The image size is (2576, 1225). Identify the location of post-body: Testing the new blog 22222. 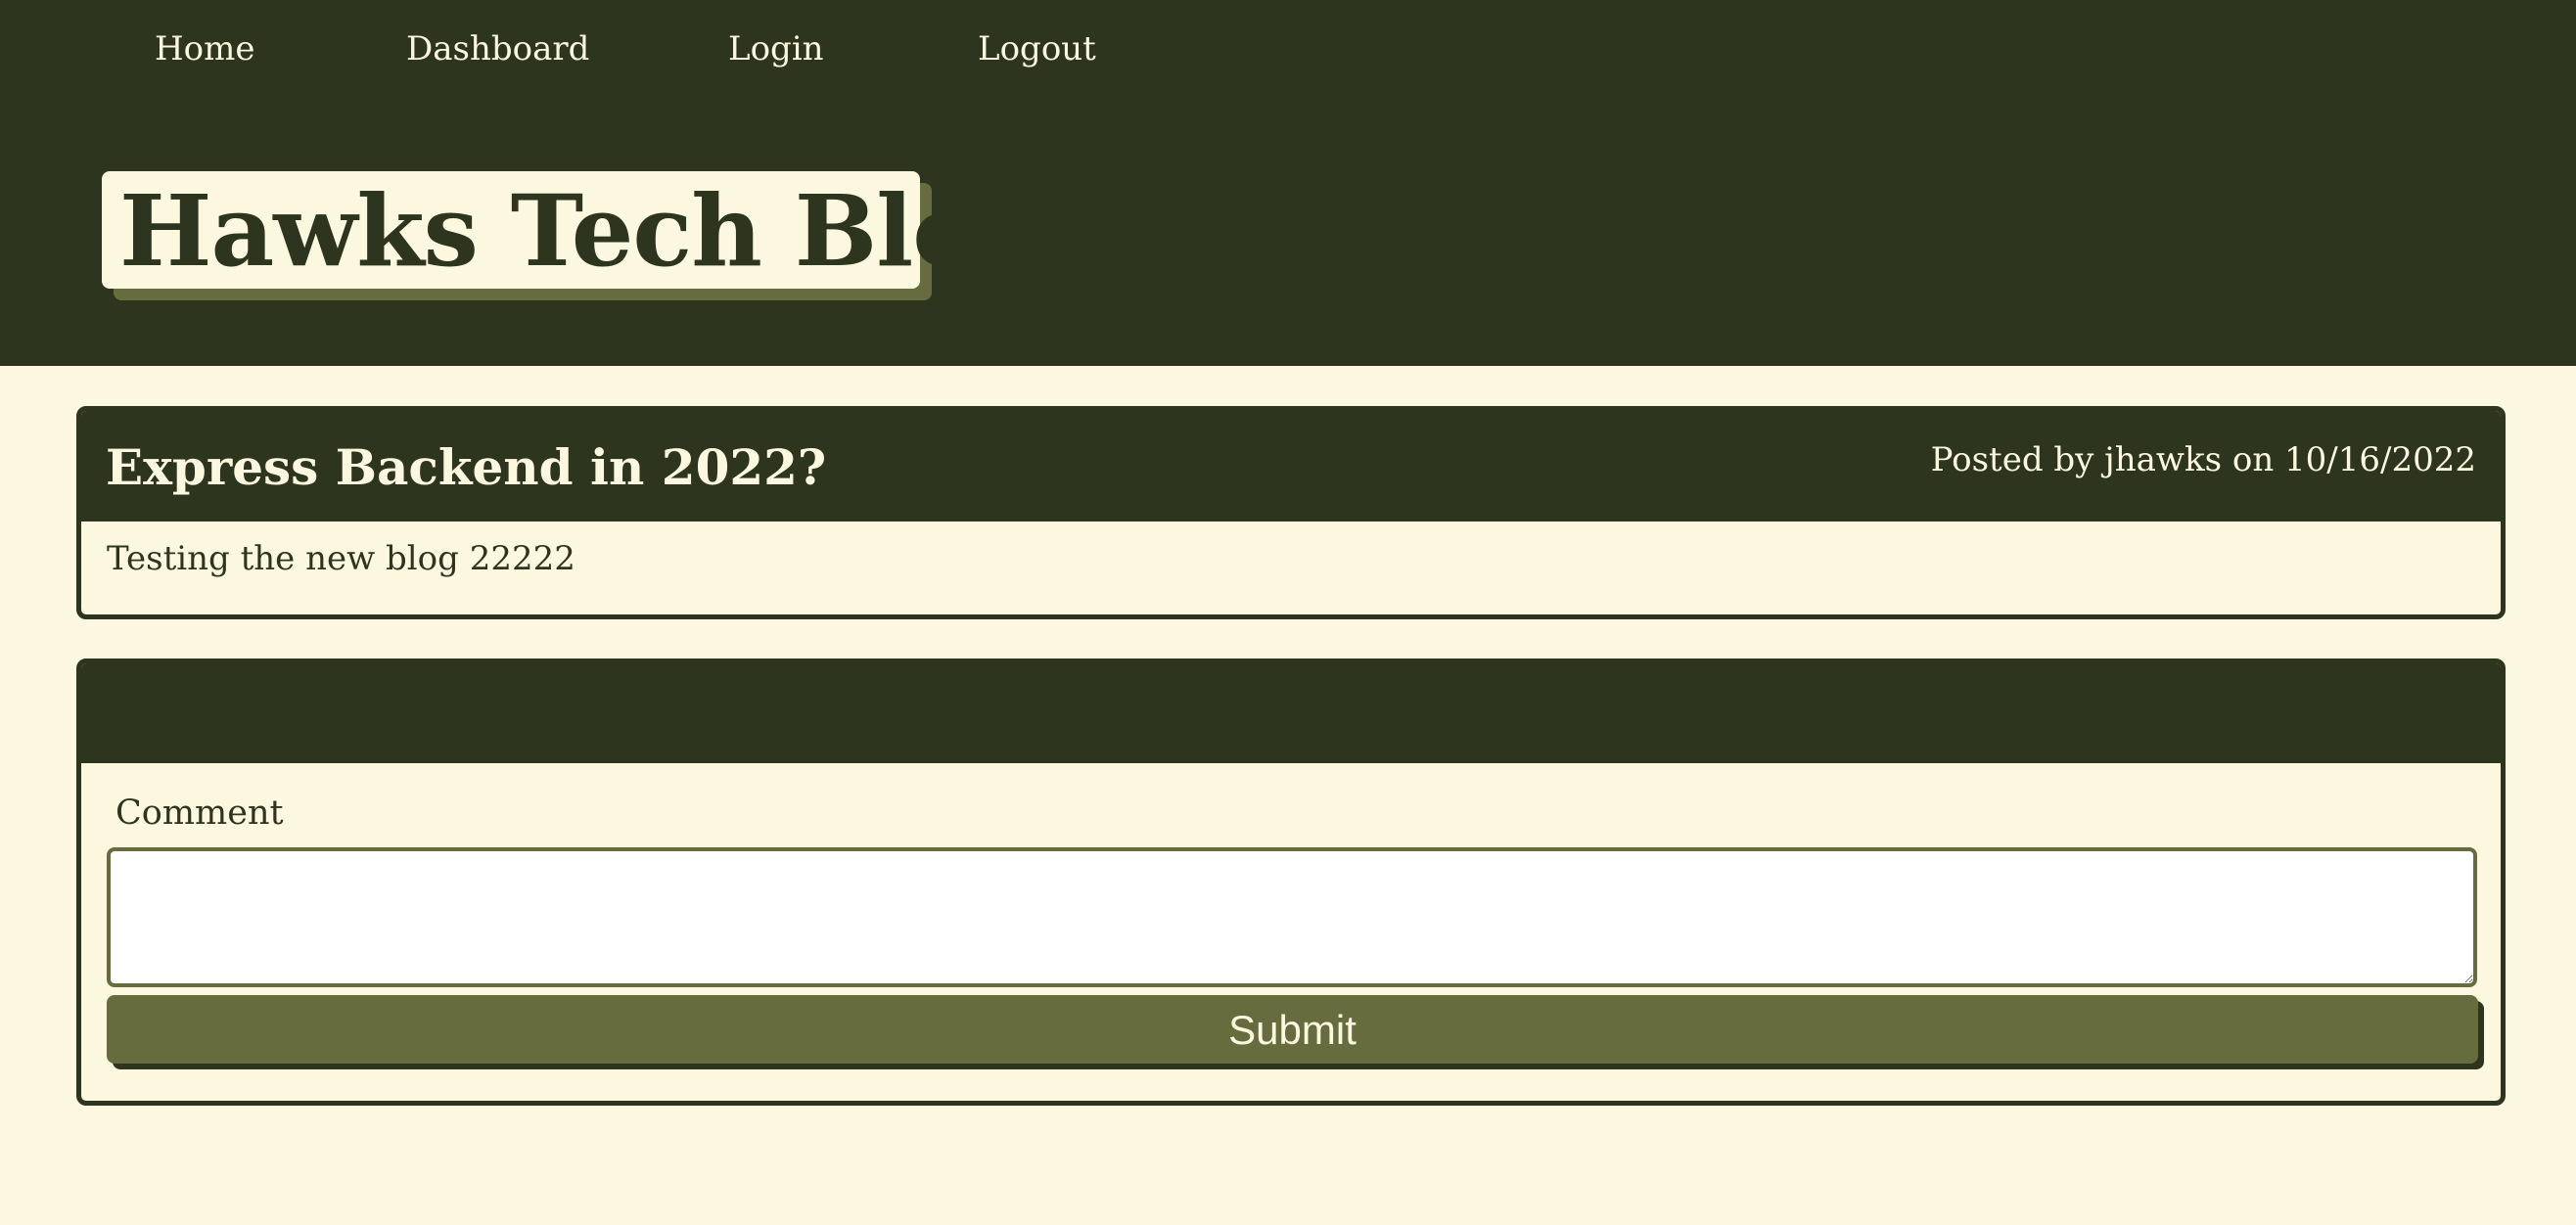
(341, 559).